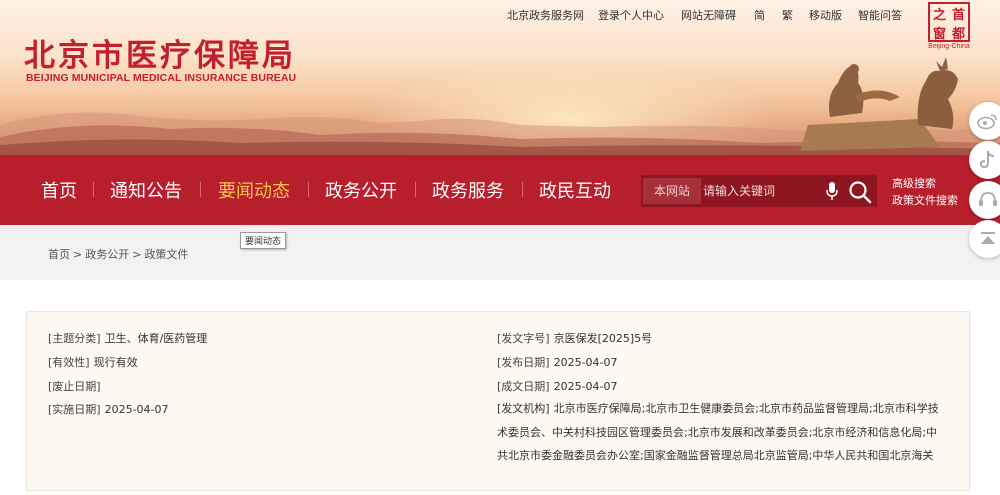 The height and width of the screenshot is (495, 1000). I want to click on breadcrumb-policy-docs: 政策文件, so click(166, 254).